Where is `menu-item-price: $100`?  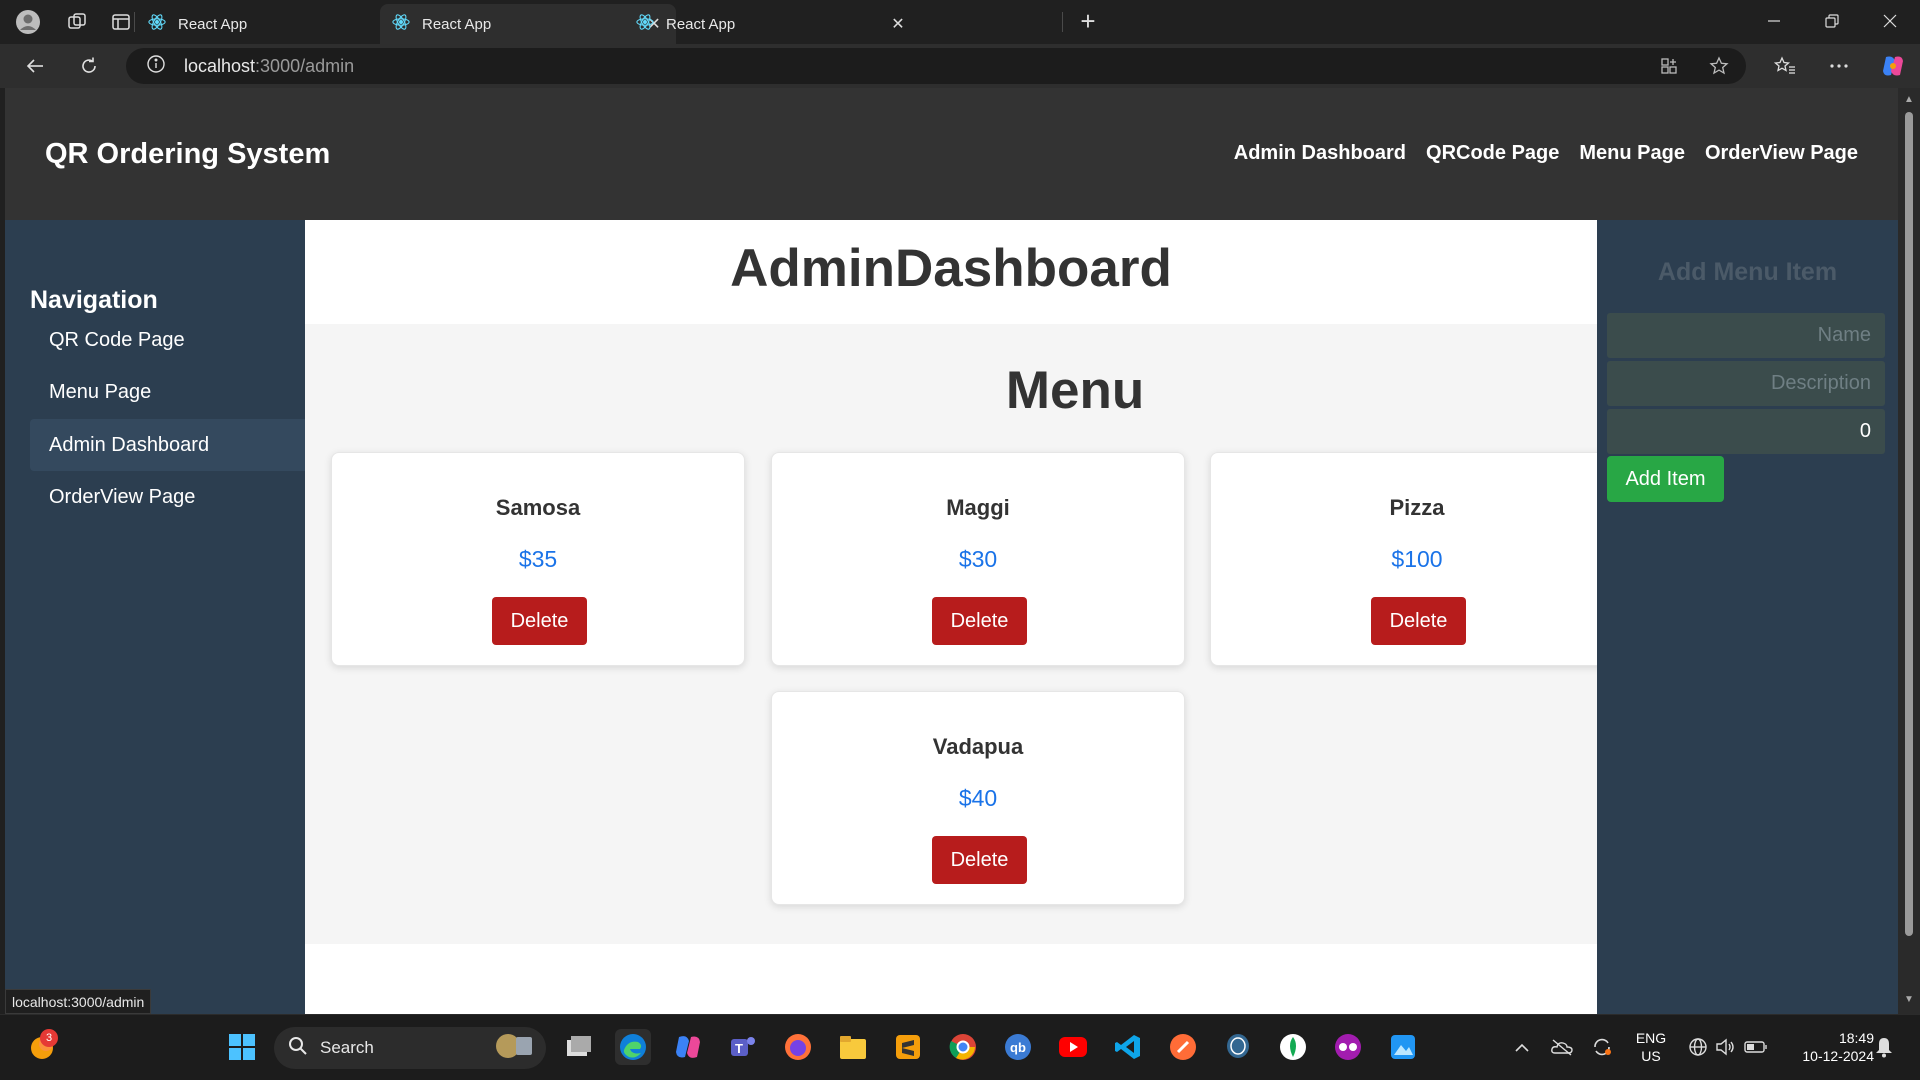
menu-item-price: $100 is located at coordinates (1417, 559).